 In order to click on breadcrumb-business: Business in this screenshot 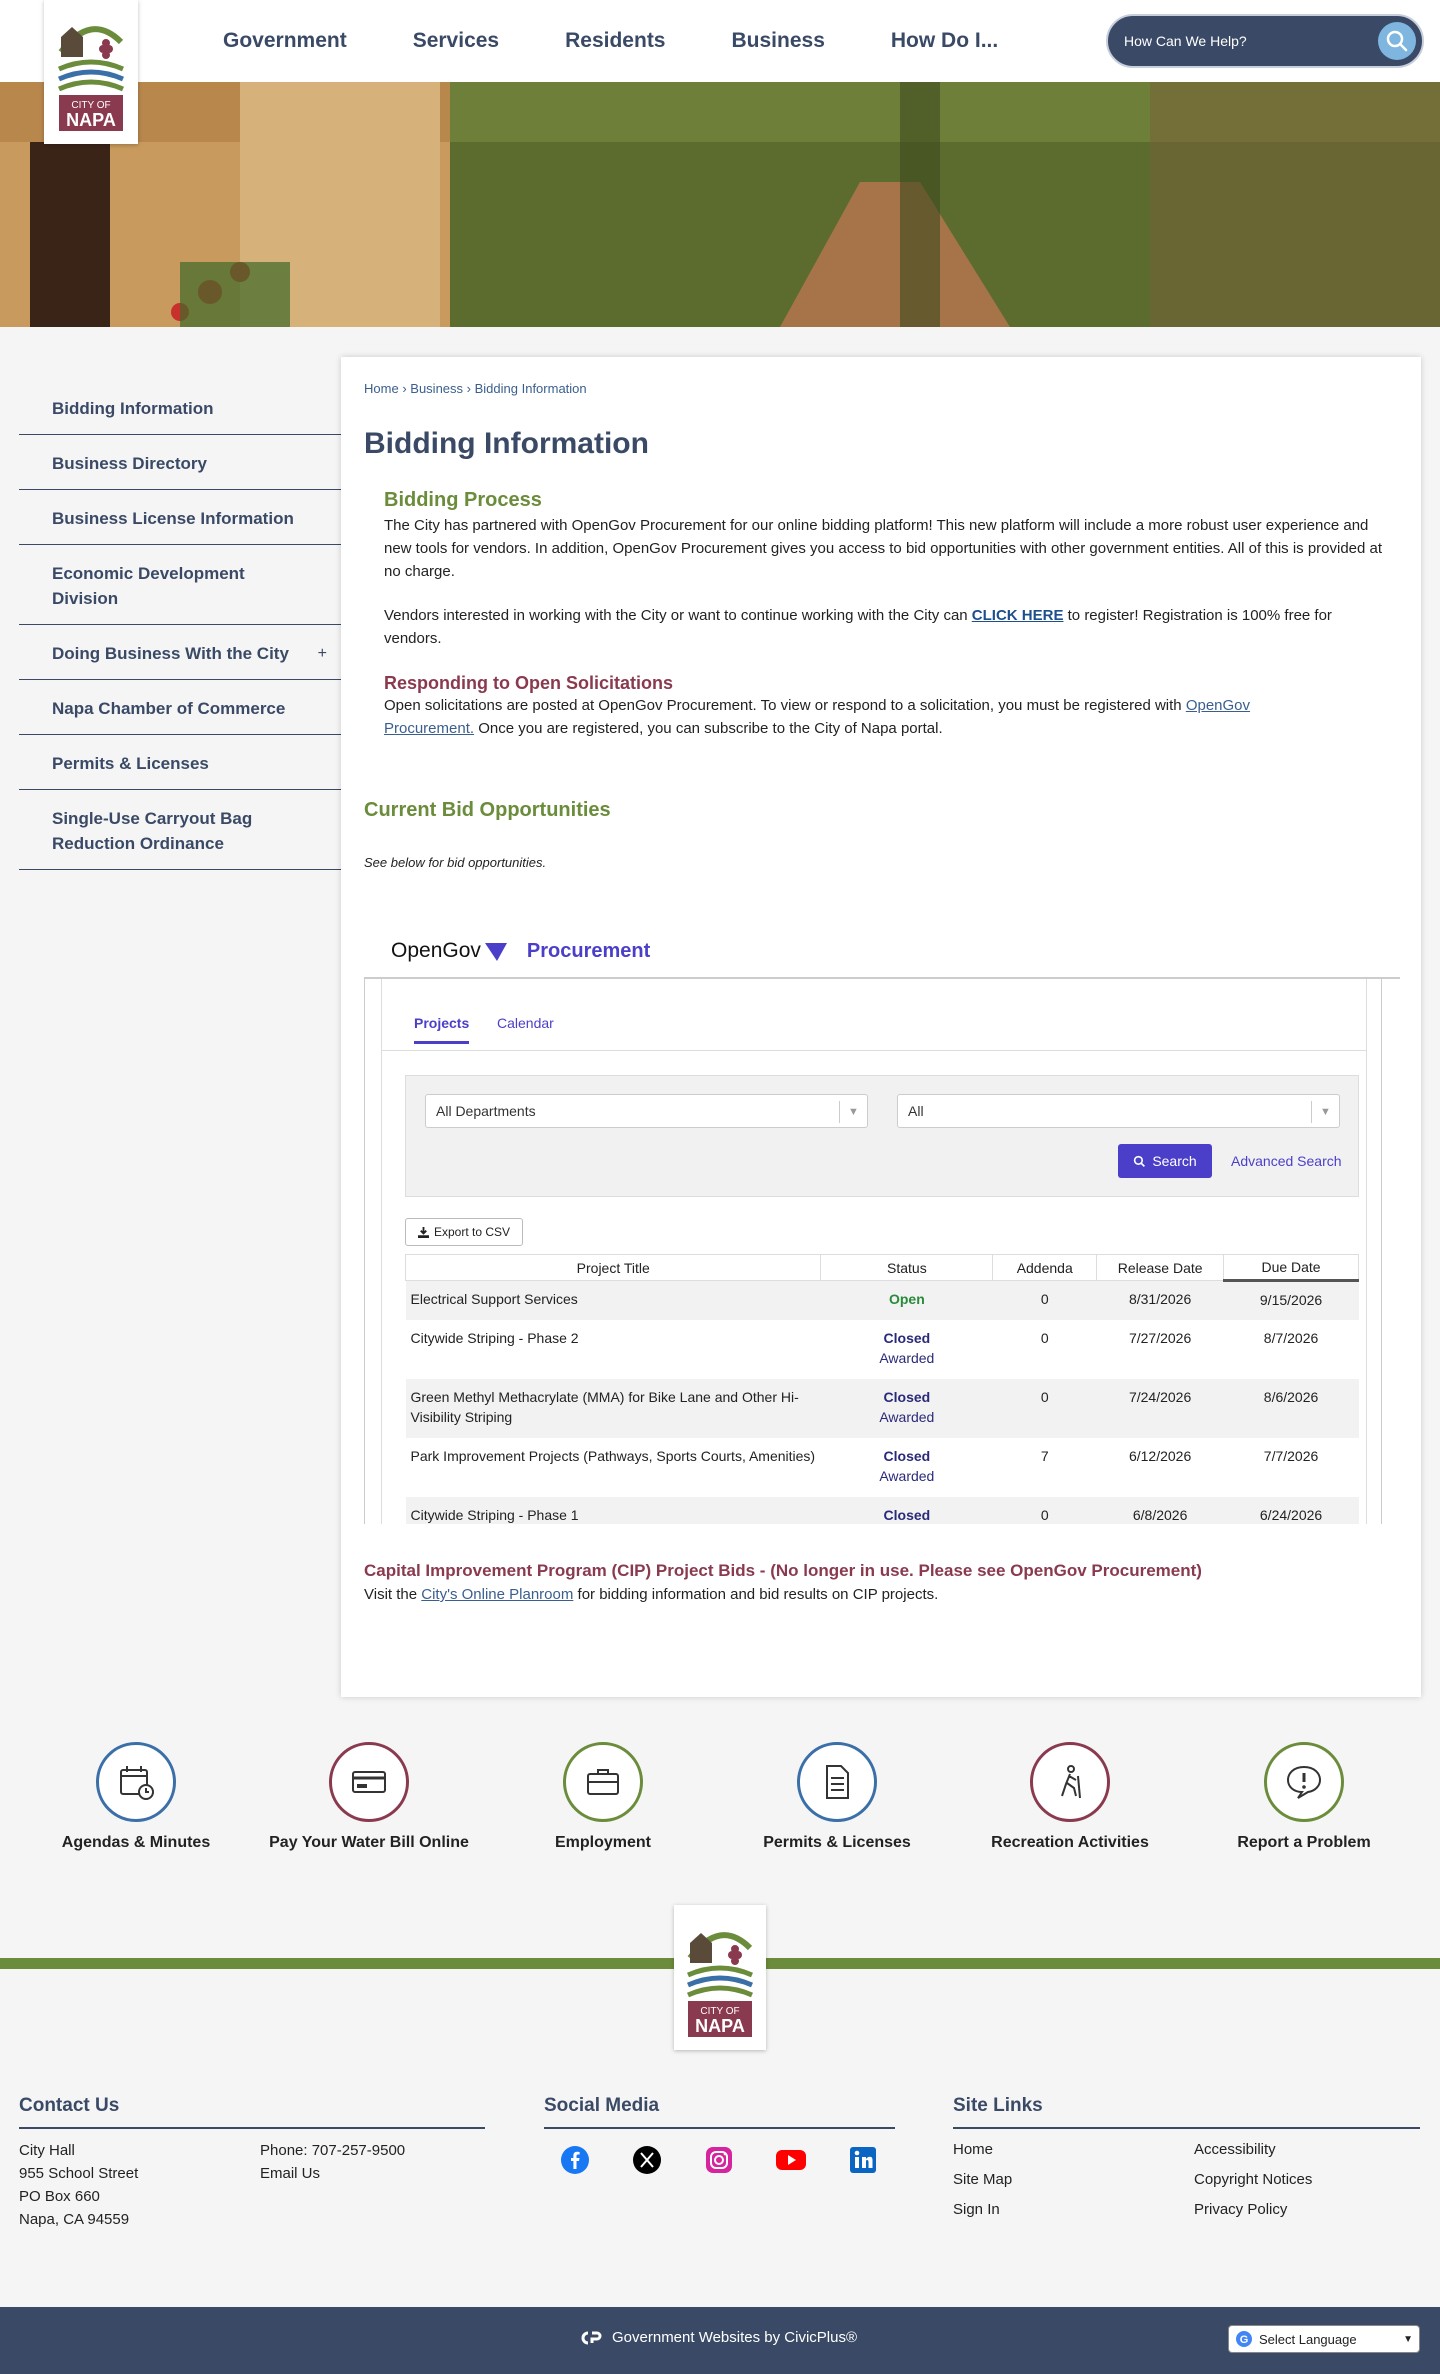, I will do `click(436, 388)`.